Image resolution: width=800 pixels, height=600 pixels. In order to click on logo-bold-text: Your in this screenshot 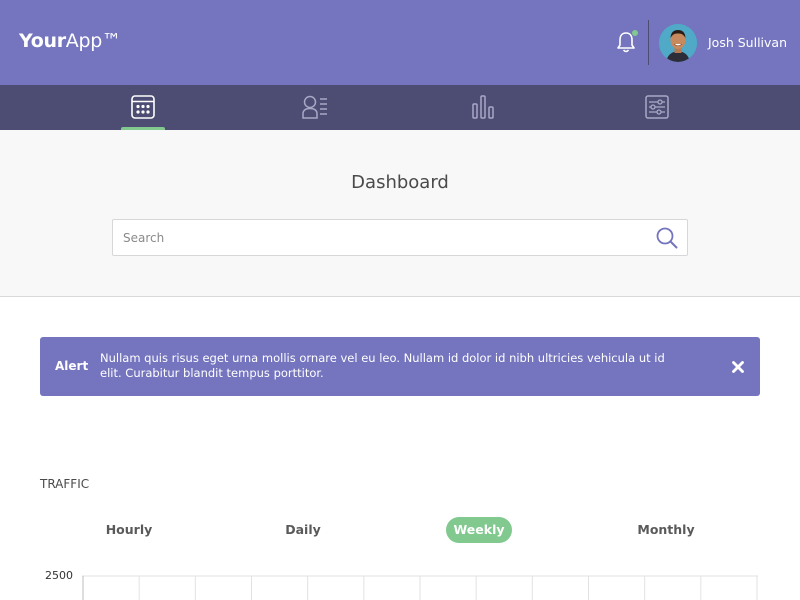, I will do `click(42, 41)`.